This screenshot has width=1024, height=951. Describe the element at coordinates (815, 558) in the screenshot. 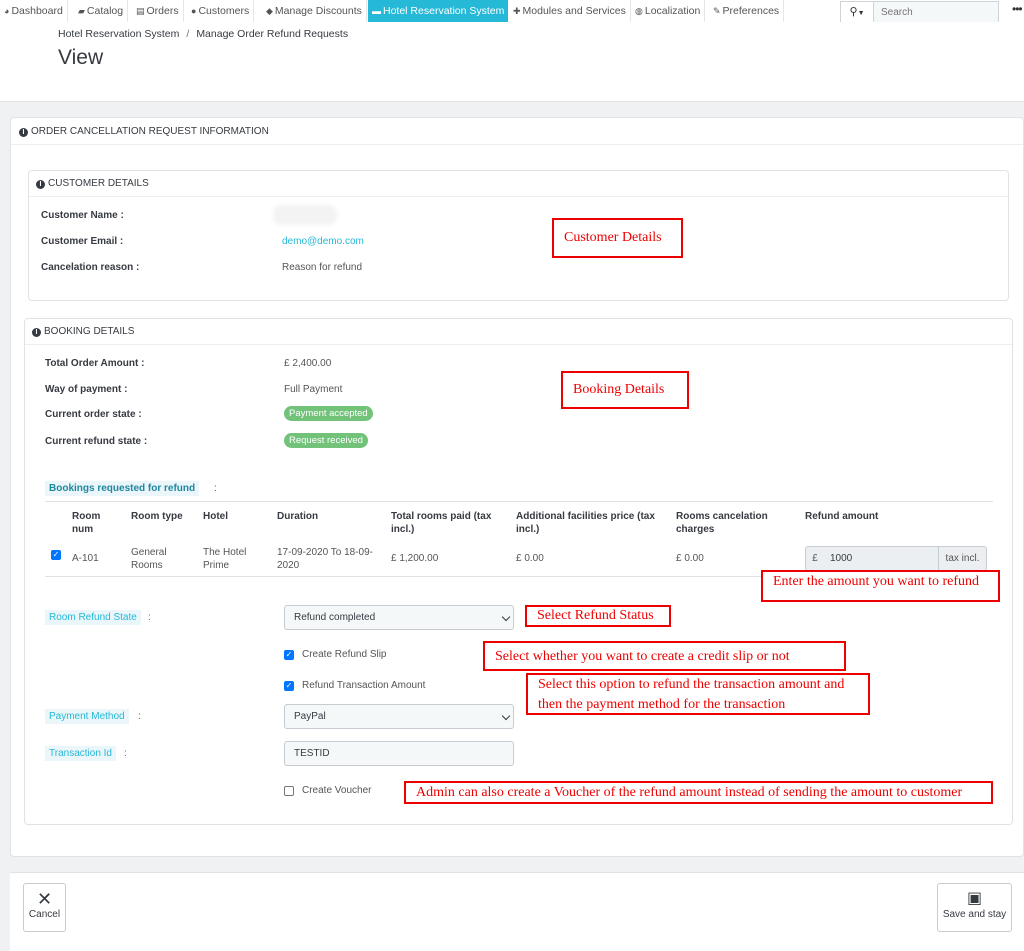

I see `currency-addon: £` at that location.